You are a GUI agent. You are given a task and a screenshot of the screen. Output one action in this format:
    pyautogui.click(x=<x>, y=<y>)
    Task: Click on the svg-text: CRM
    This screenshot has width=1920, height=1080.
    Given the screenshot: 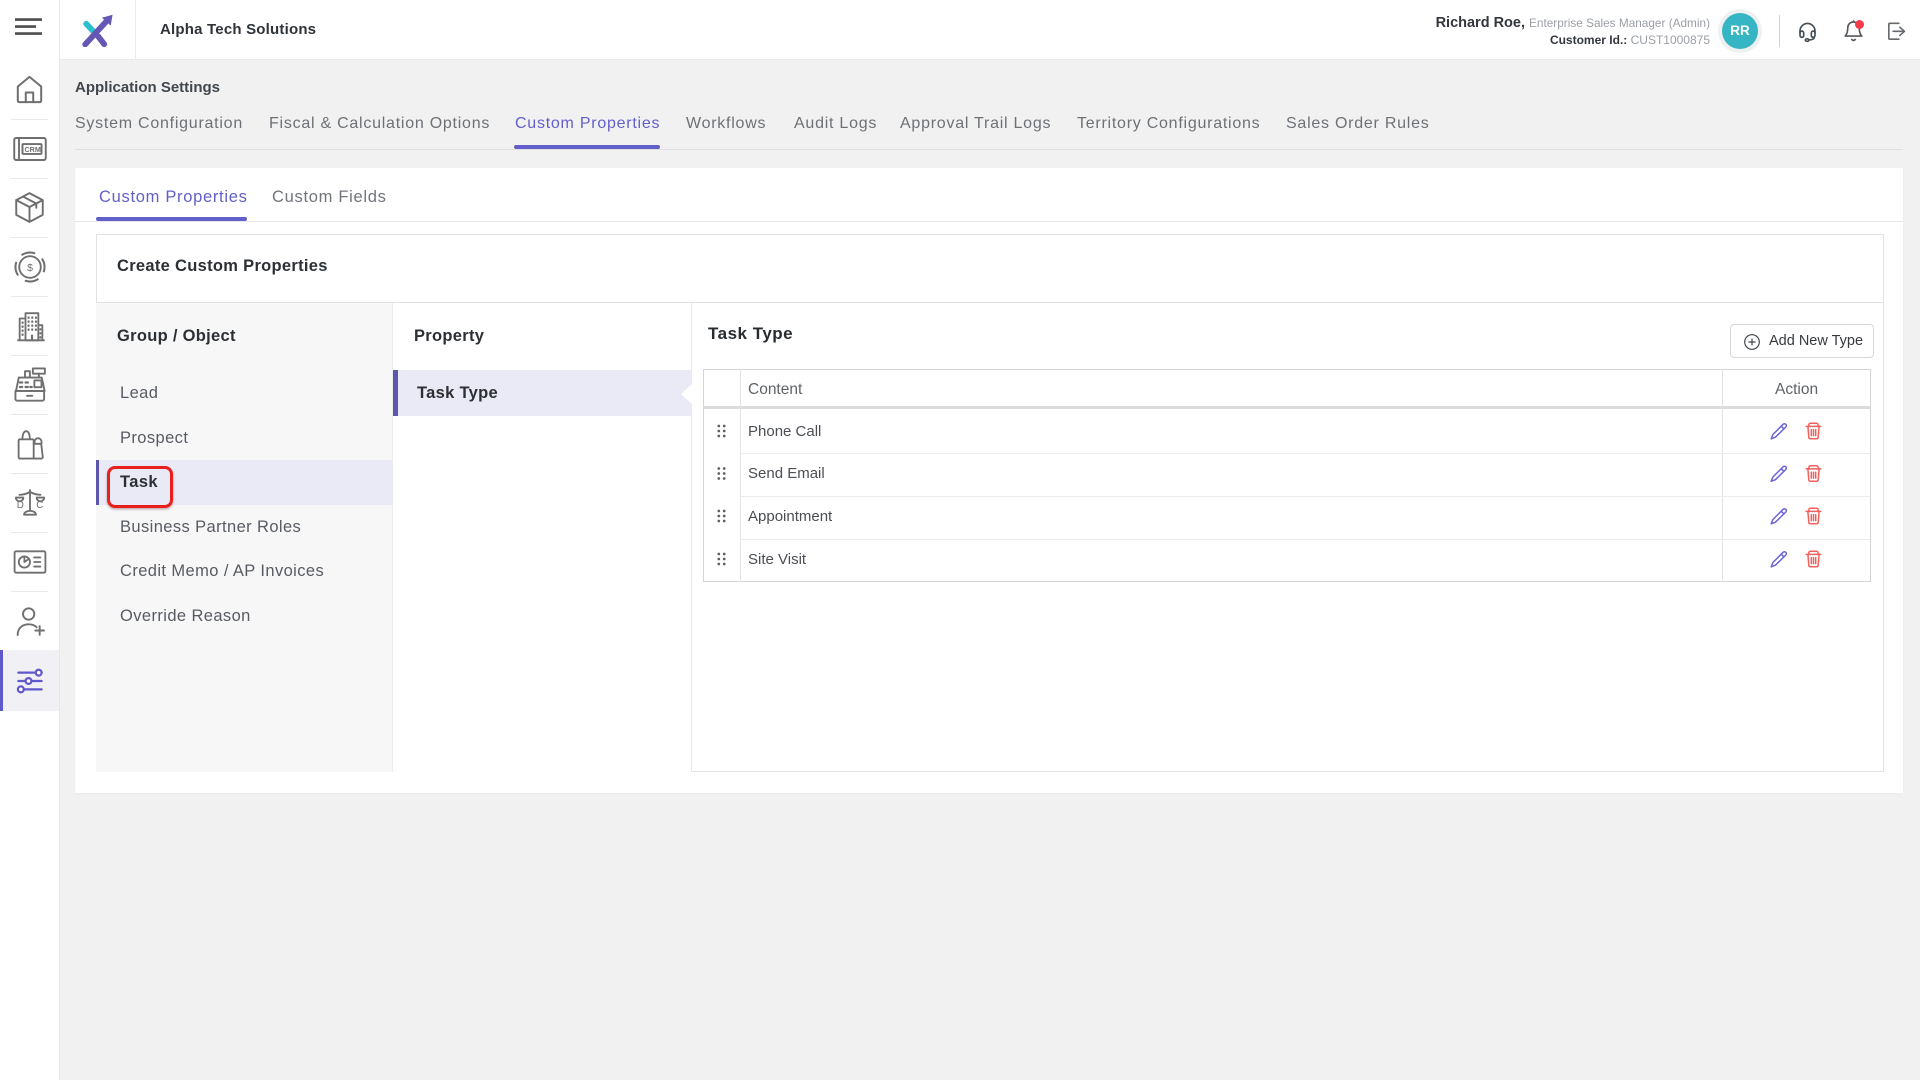 What is the action you would take?
    pyautogui.click(x=32, y=149)
    